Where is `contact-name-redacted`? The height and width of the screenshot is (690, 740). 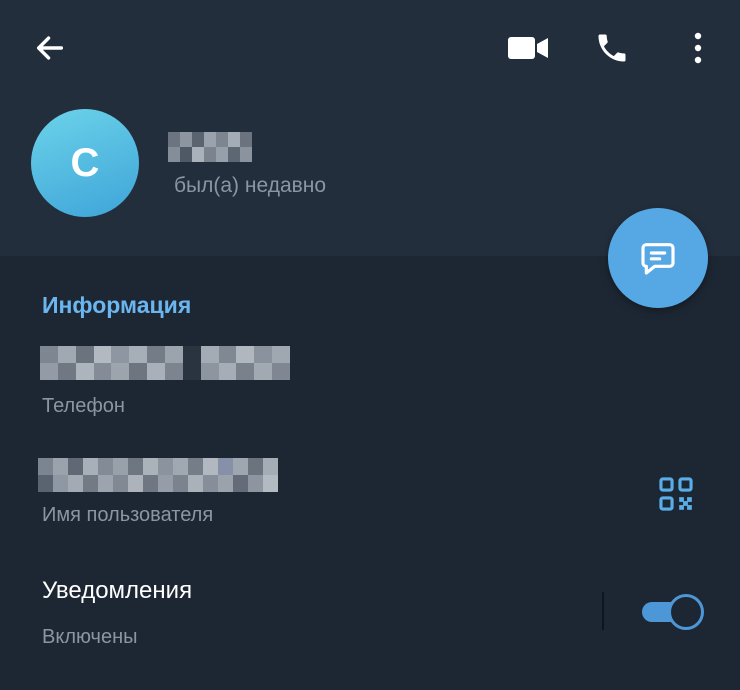 contact-name-redacted is located at coordinates (210, 147).